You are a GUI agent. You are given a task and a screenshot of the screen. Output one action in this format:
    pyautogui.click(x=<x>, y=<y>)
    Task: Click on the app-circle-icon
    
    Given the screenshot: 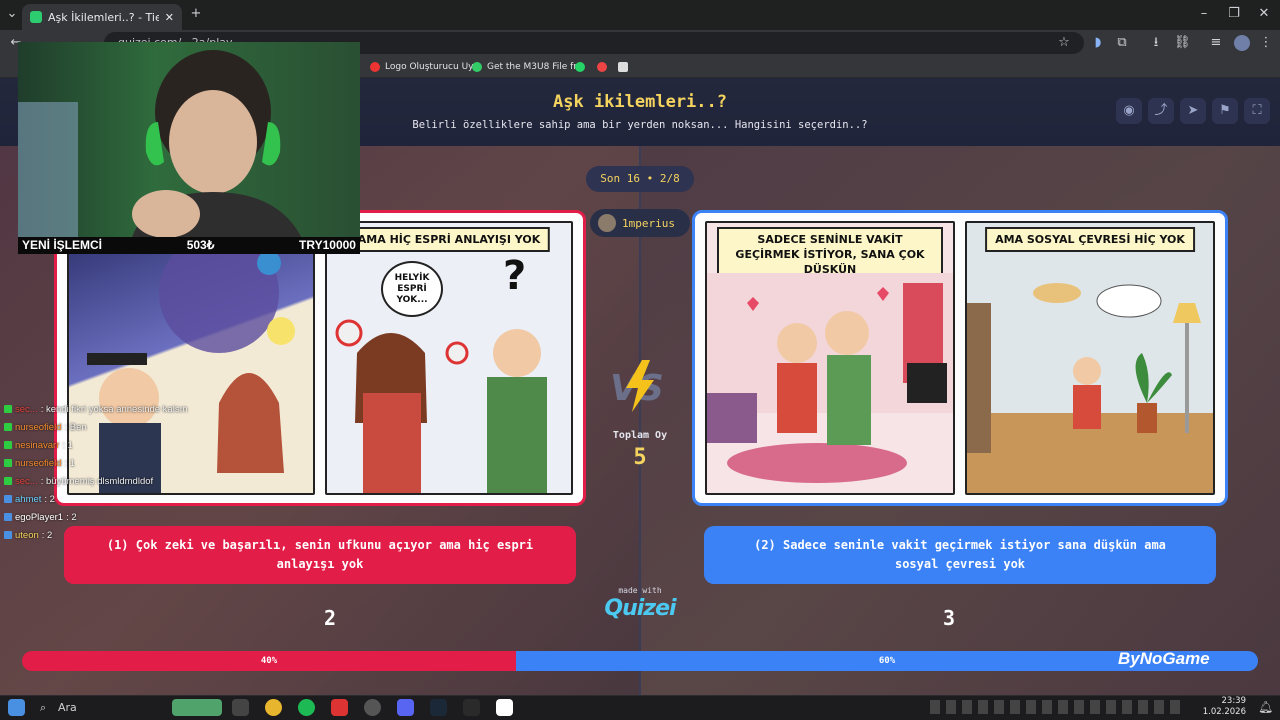 What is the action you would take?
    pyautogui.click(x=372, y=707)
    